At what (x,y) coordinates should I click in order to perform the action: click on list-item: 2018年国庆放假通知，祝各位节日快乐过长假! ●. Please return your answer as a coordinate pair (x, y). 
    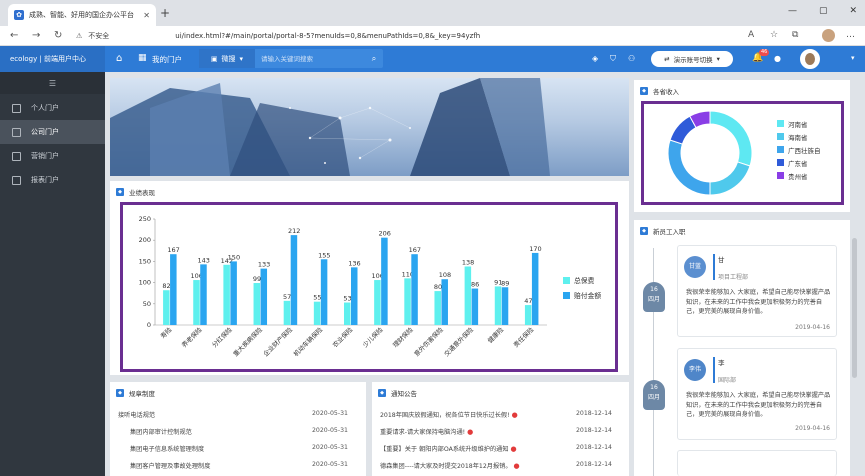
    Looking at the image, I should click on (449, 414).